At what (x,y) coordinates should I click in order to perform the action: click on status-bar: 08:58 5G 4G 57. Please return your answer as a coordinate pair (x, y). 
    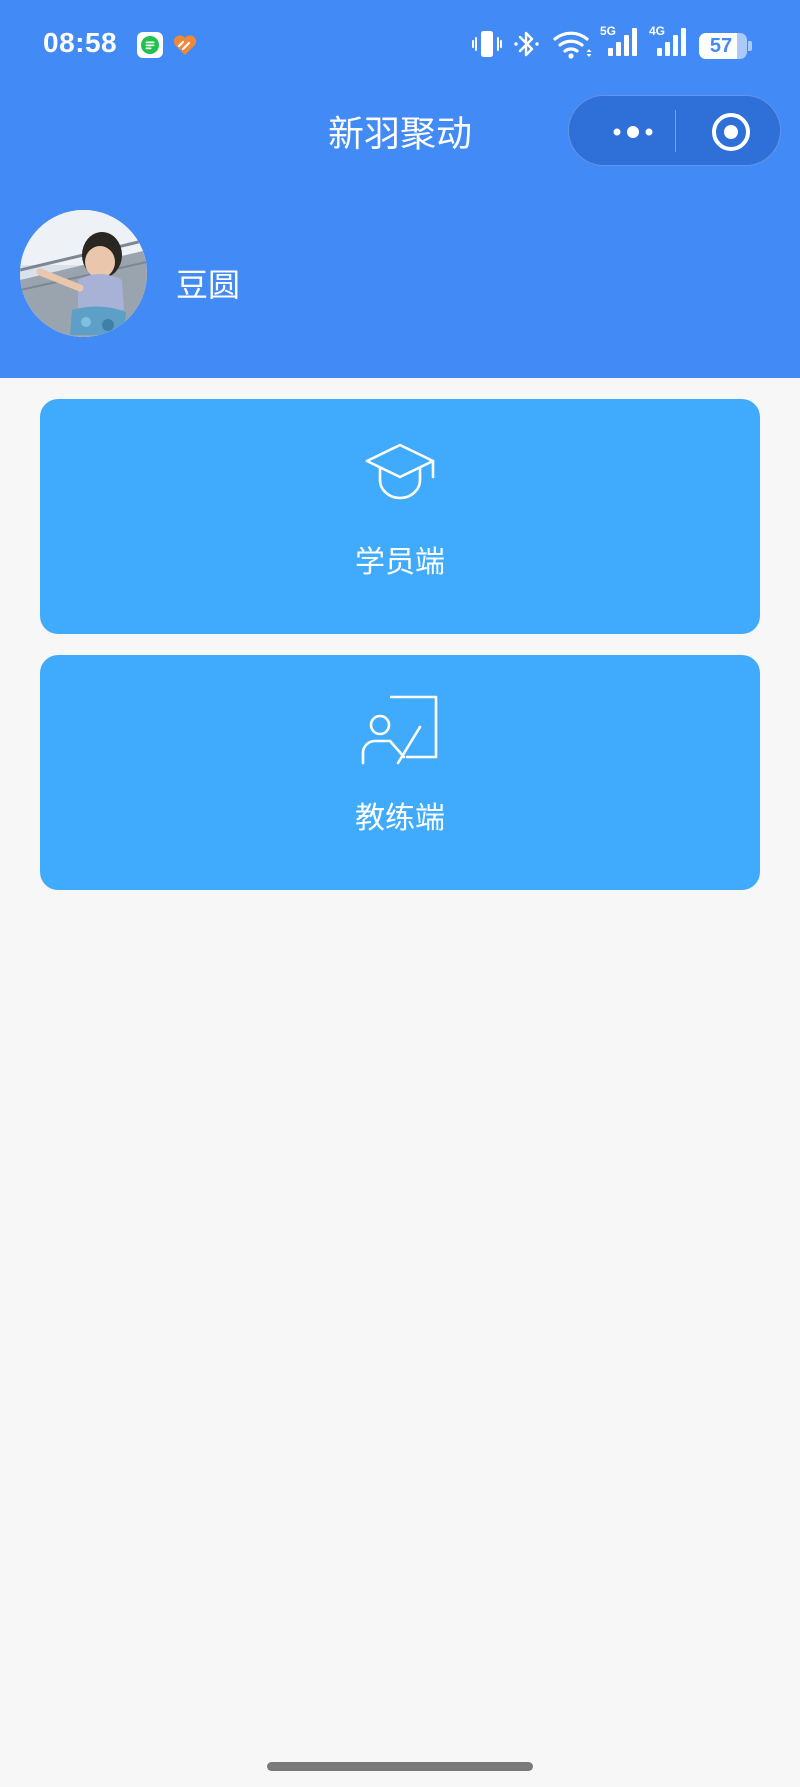
    Looking at the image, I should click on (400, 45).